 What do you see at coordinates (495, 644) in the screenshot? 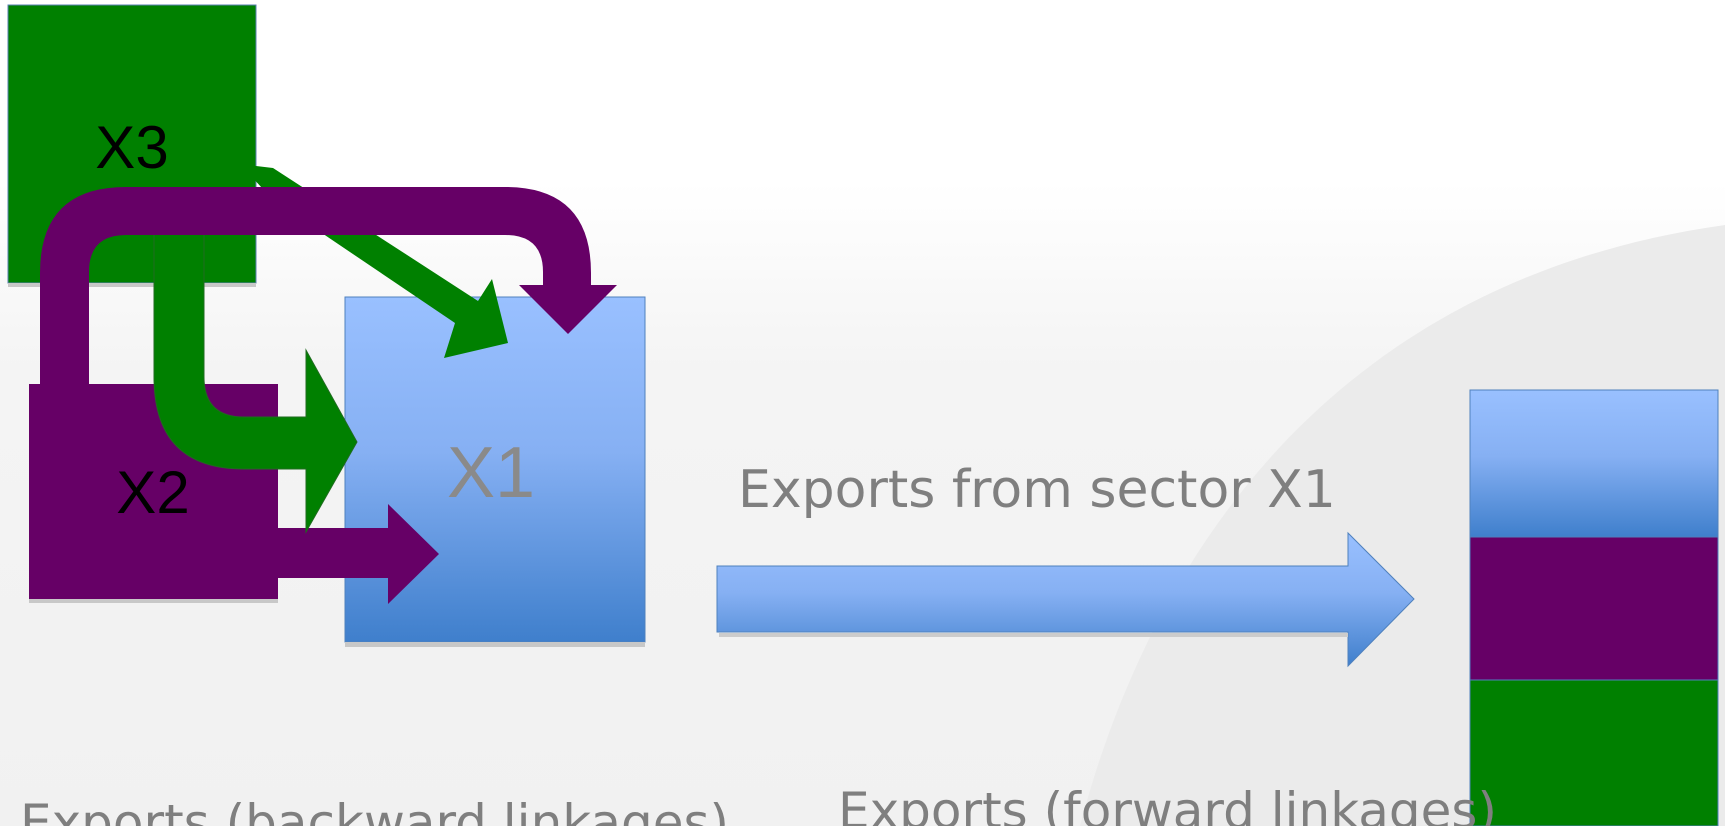
I see `x1-box-shadow` at bounding box center [495, 644].